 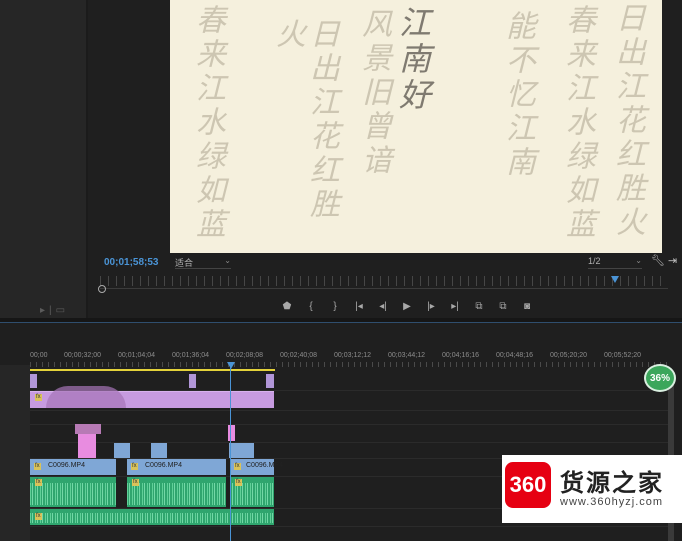 I want to click on transport-controls: ⬟ { } |◂ ◂| ▶ |▸ ▸| ⧉ ⧉ ◙, so click(x=407, y=306).